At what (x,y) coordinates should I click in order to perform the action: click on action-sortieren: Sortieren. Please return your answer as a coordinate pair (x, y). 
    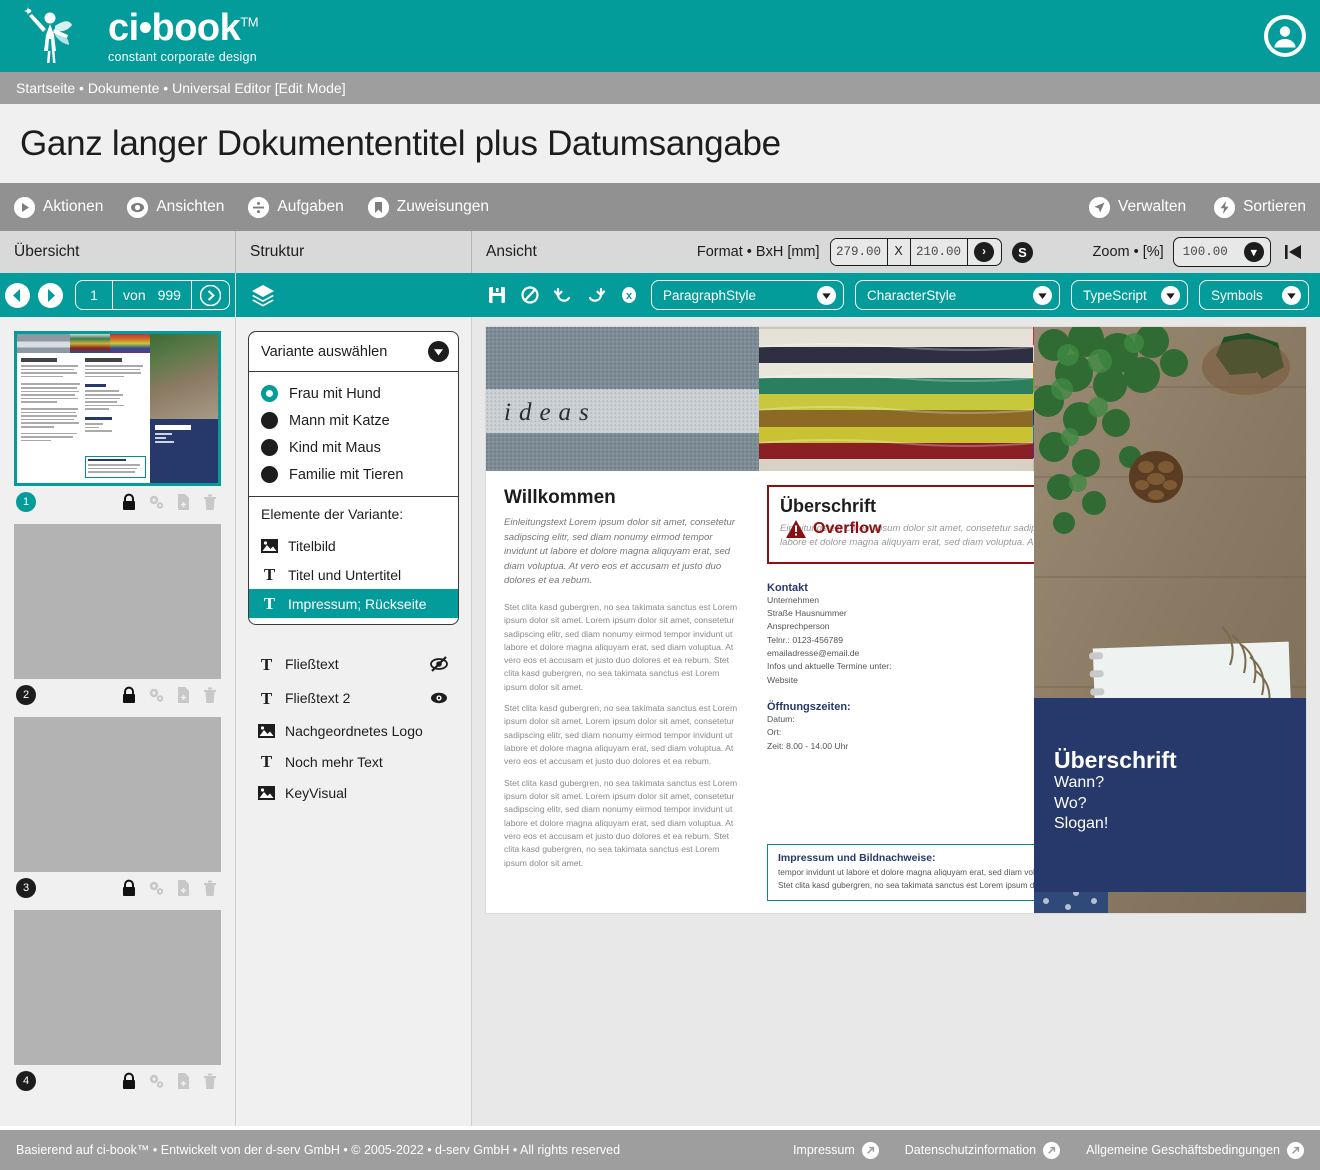
    Looking at the image, I should click on (1260, 207).